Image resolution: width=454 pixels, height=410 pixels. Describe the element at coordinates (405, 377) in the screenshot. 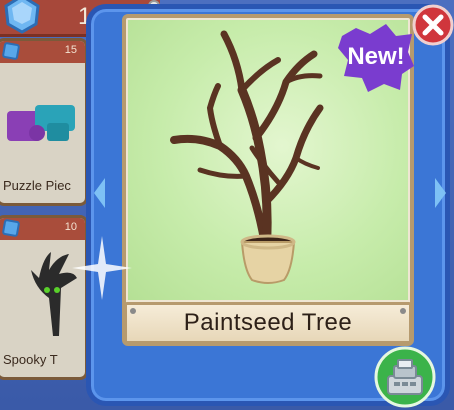

I see `buy-button` at that location.